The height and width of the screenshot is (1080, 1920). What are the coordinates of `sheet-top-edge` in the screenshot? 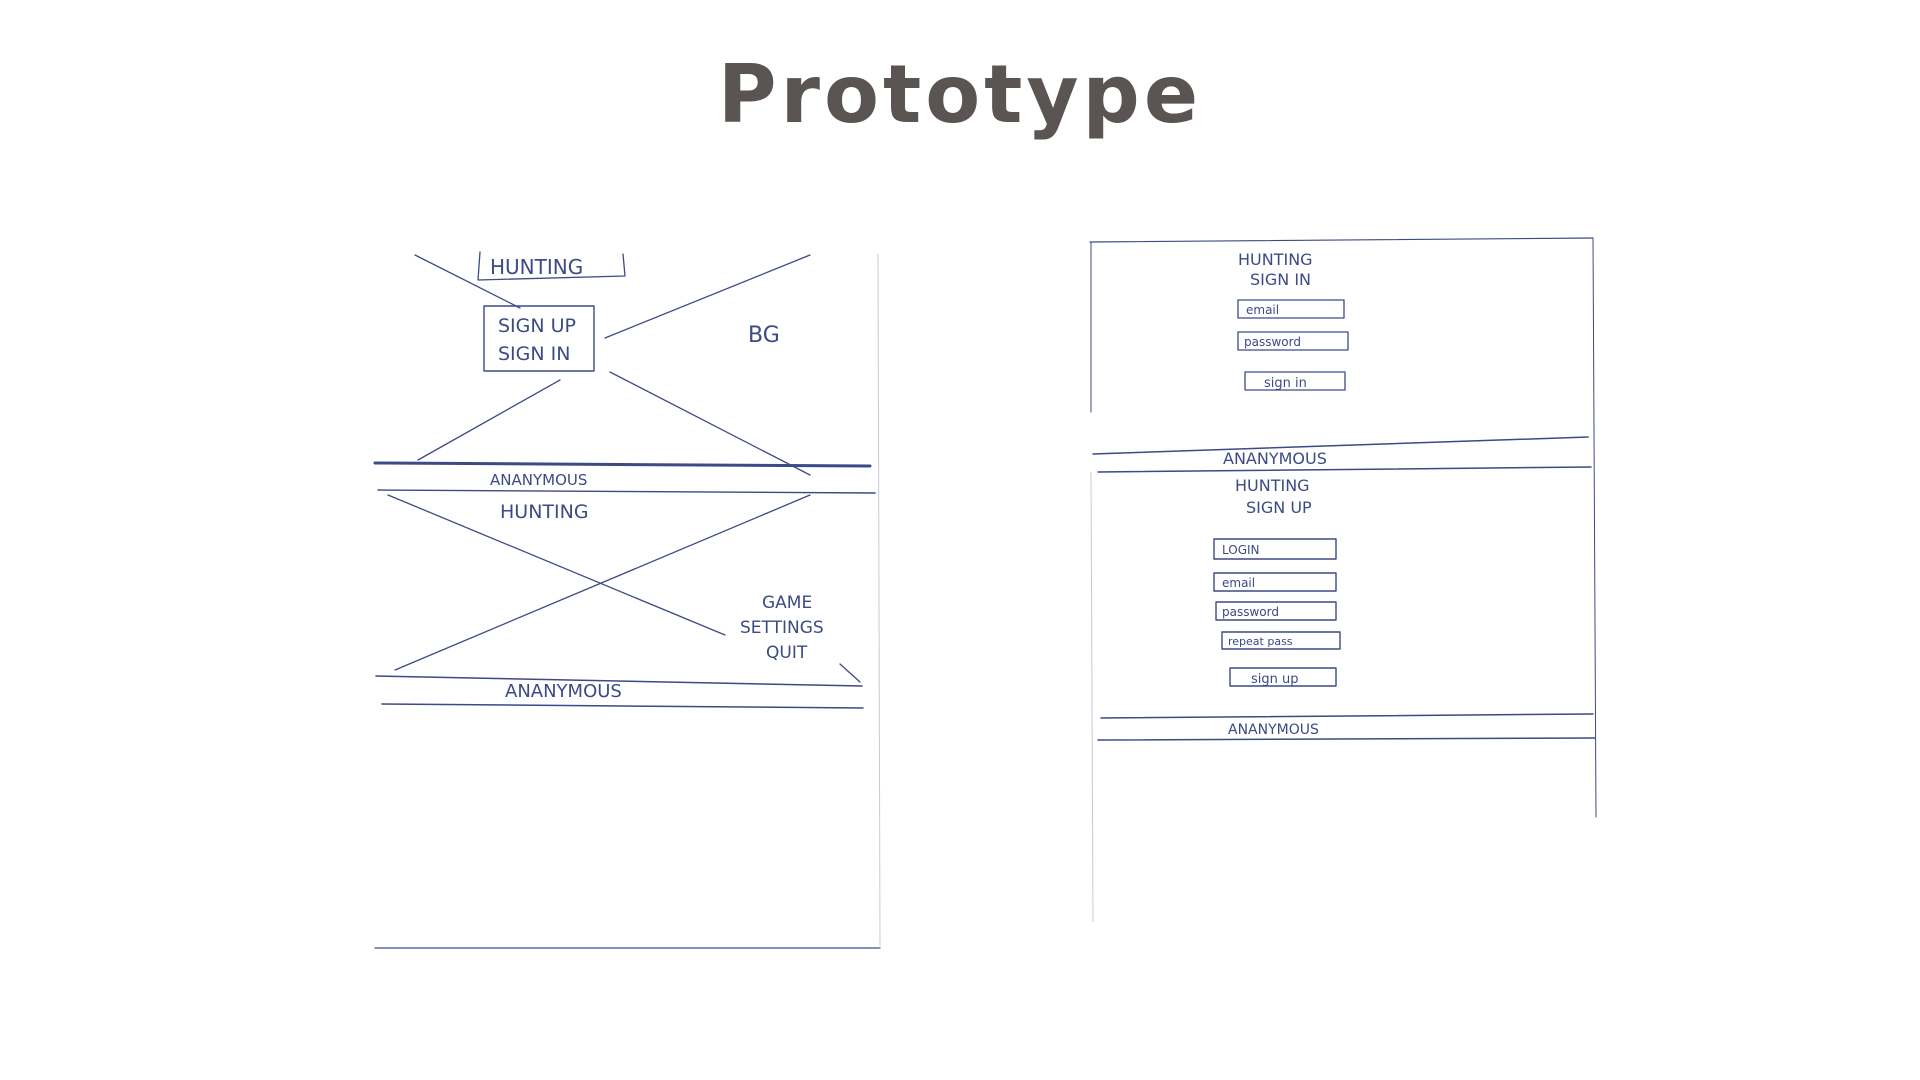 It's located at (1341, 240).